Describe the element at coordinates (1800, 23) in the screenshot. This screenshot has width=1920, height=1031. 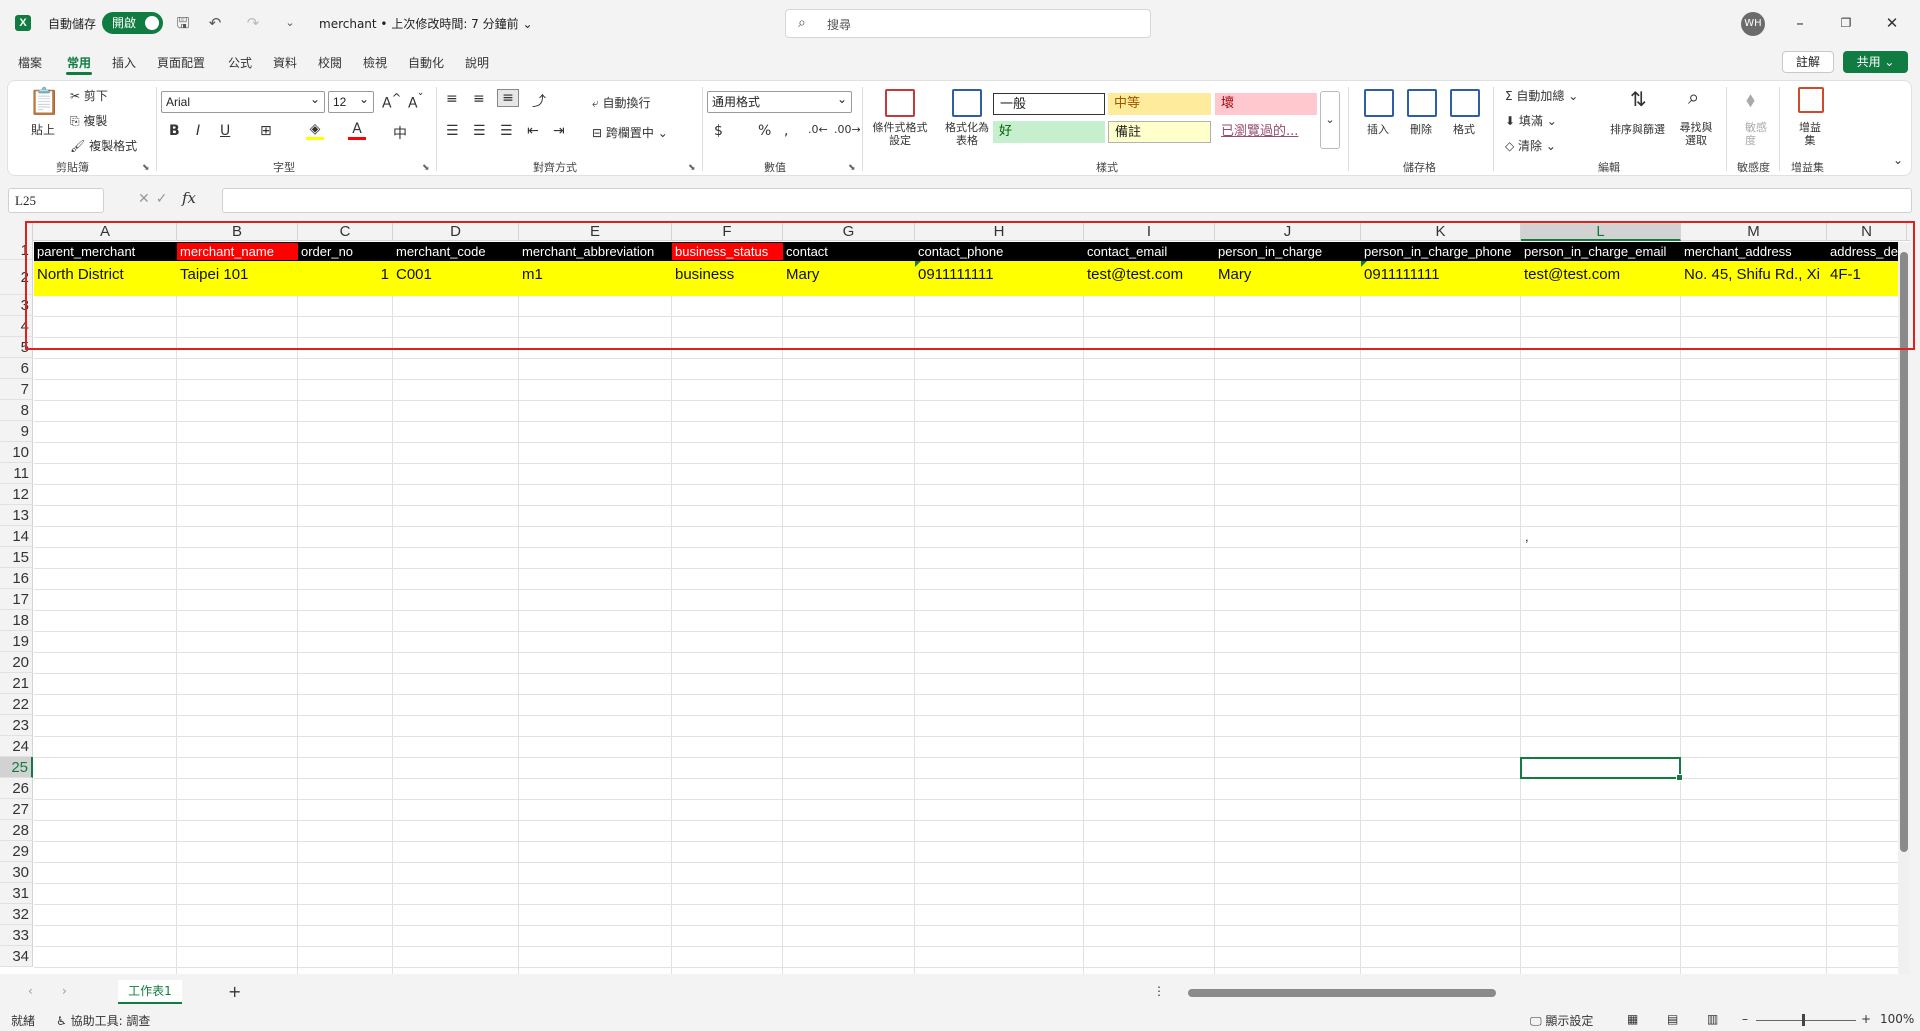
I see `minimize-button: –` at that location.